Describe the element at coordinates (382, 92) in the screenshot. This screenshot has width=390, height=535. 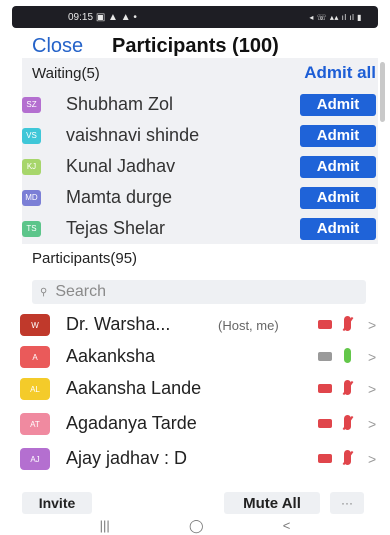
I see `scrollbar` at that location.